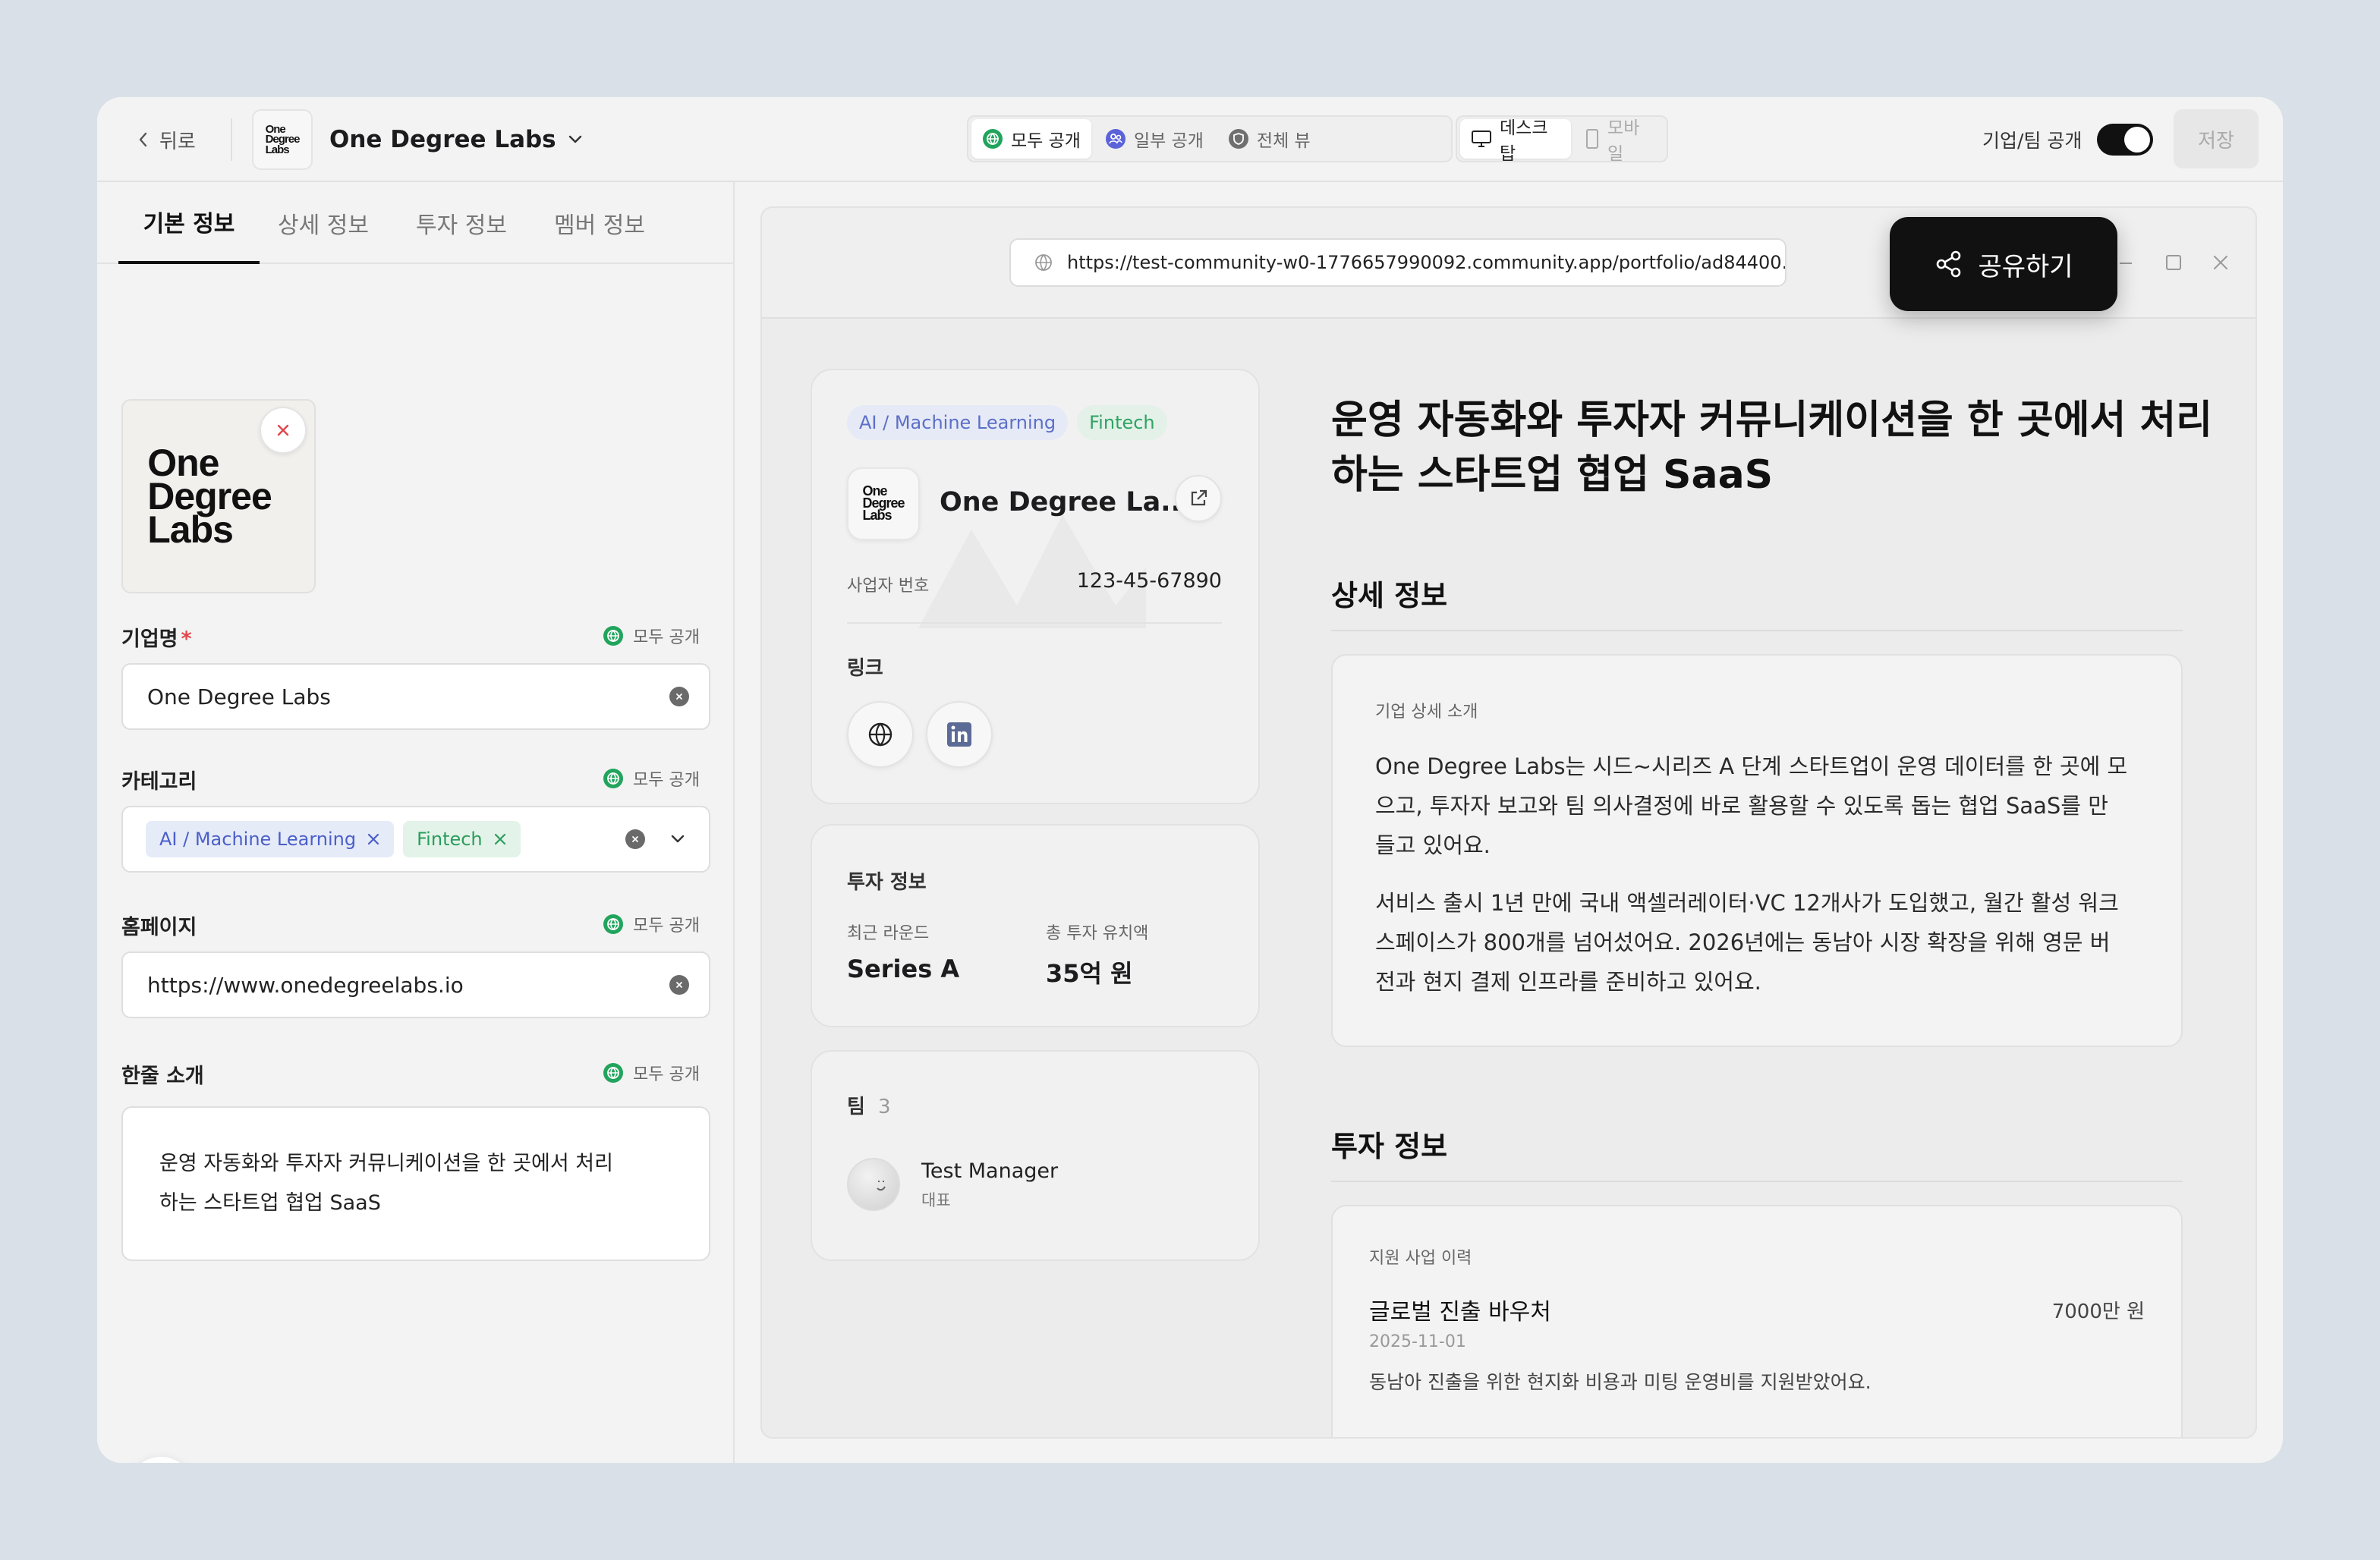 This screenshot has height=1560, width=2380. What do you see at coordinates (159, 927) in the screenshot?
I see `homepage-field-label: 홈페이지` at bounding box center [159, 927].